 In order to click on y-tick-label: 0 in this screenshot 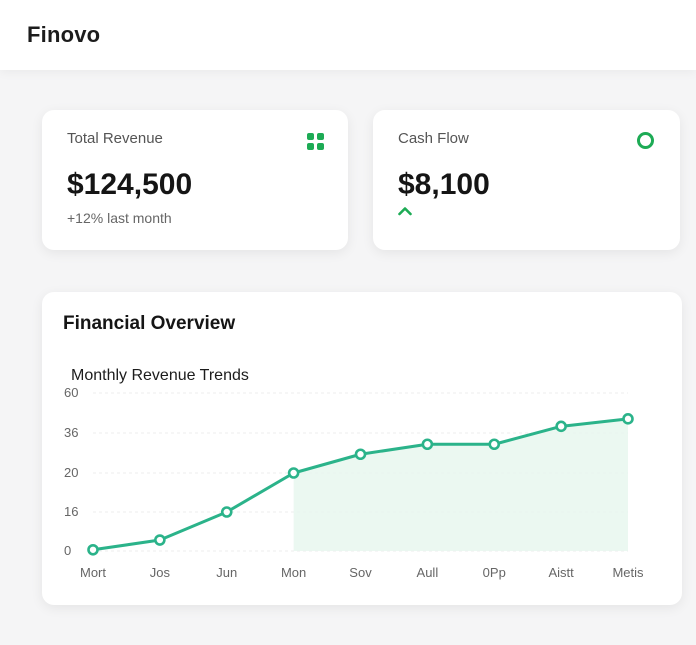, I will do `click(67, 550)`.